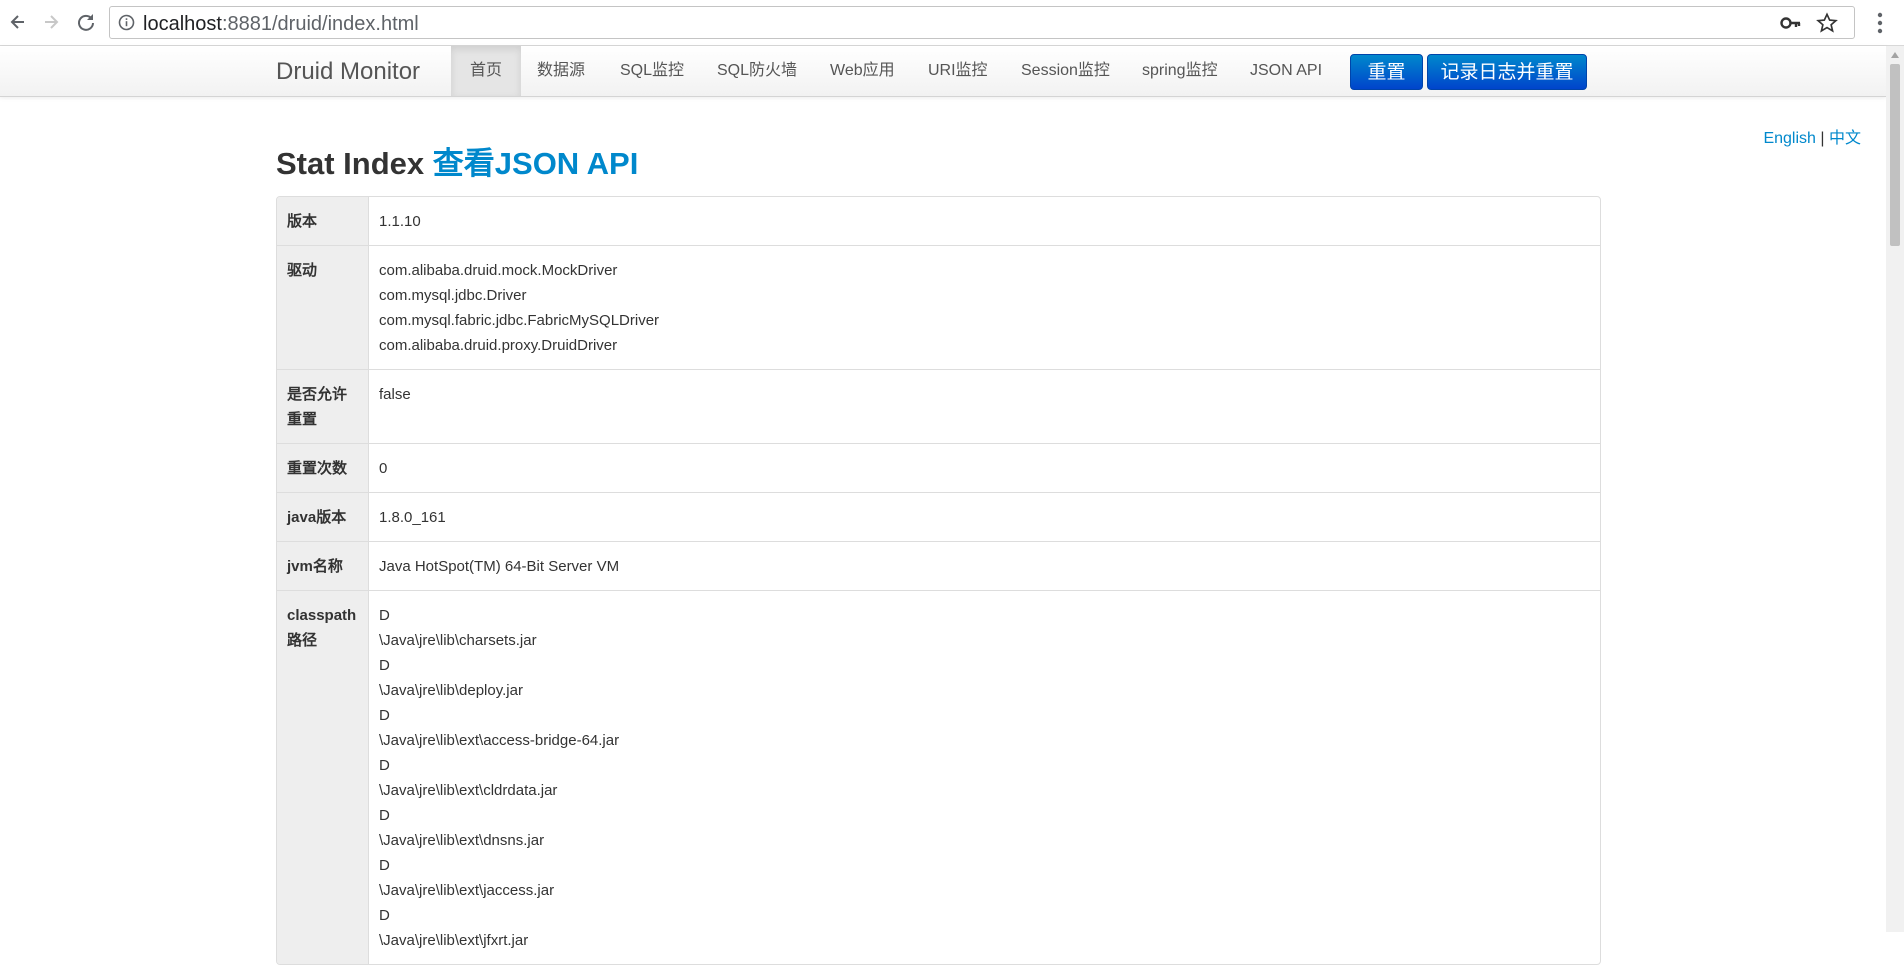  I want to click on more-menu-icon, so click(1880, 23).